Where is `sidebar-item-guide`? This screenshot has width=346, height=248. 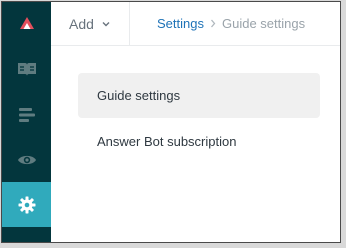 sidebar-item-guide is located at coordinates (26, 68).